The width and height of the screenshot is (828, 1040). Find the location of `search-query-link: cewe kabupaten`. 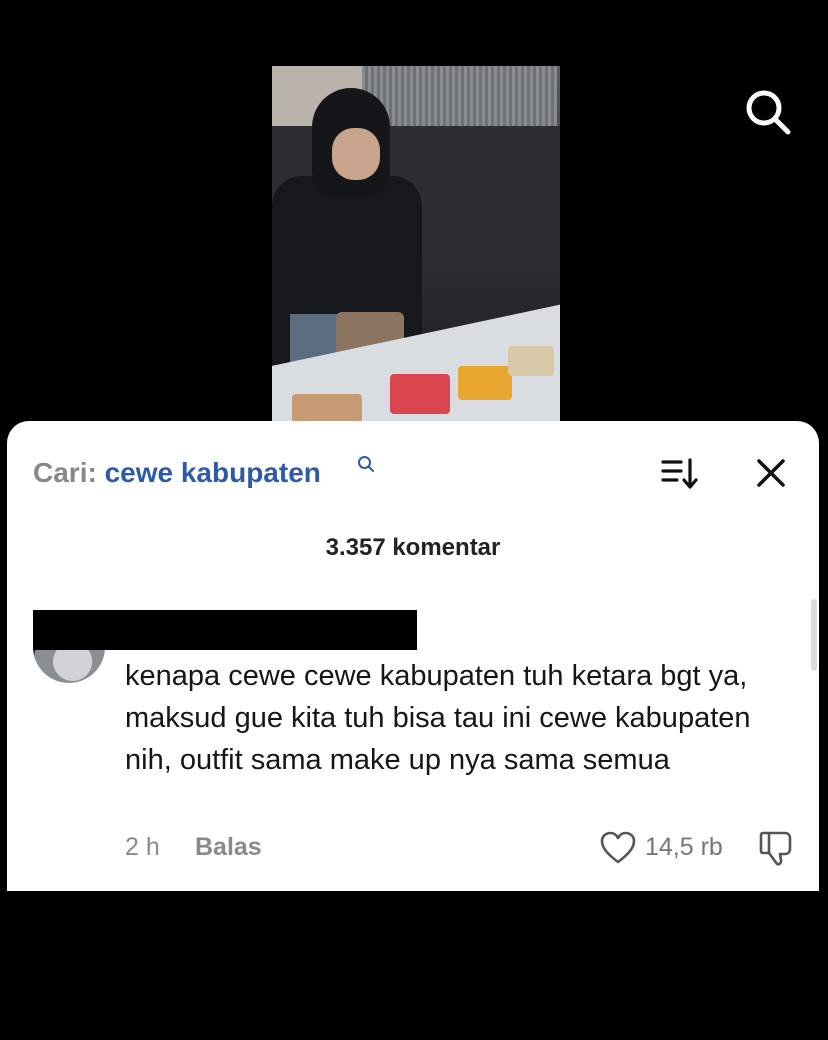

search-query-link: cewe kabupaten is located at coordinates (213, 472).